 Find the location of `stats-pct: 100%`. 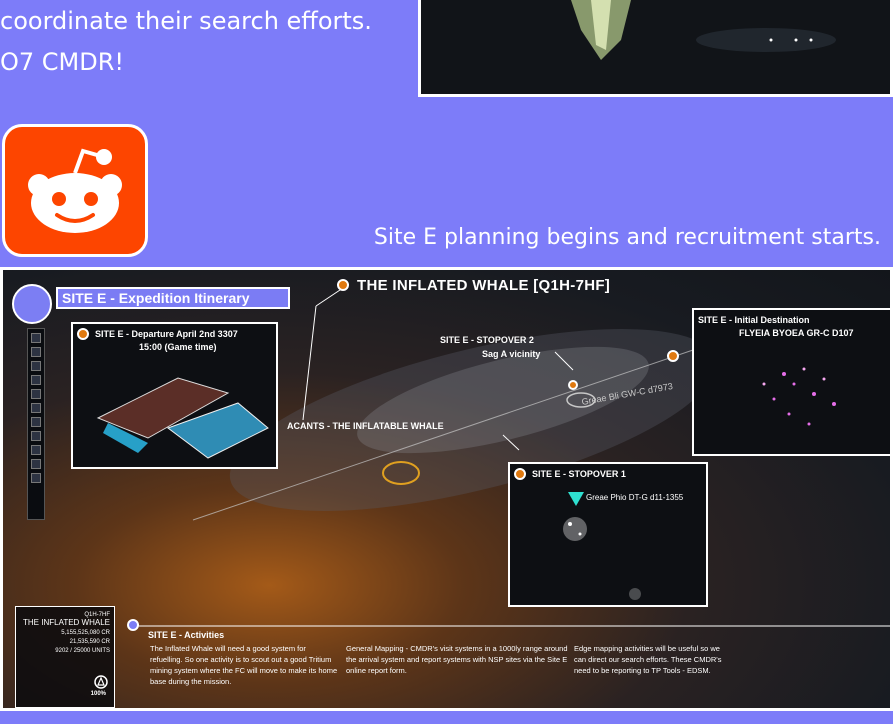

stats-pct: 100% is located at coordinates (98, 694).